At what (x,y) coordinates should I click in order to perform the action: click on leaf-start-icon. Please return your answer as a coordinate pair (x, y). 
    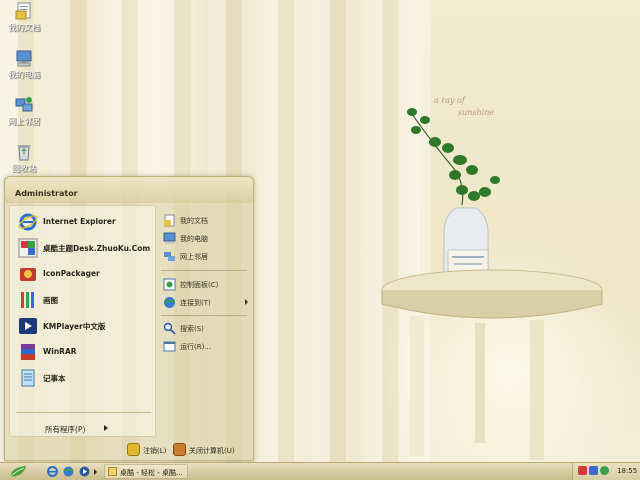
    Looking at the image, I should click on (17, 472).